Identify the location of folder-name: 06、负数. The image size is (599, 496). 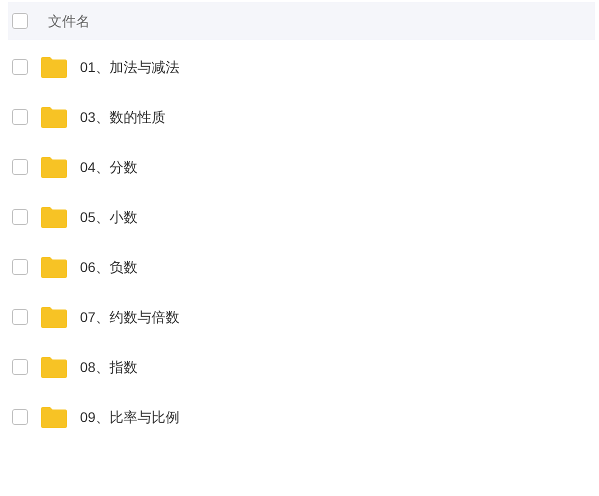
(109, 267).